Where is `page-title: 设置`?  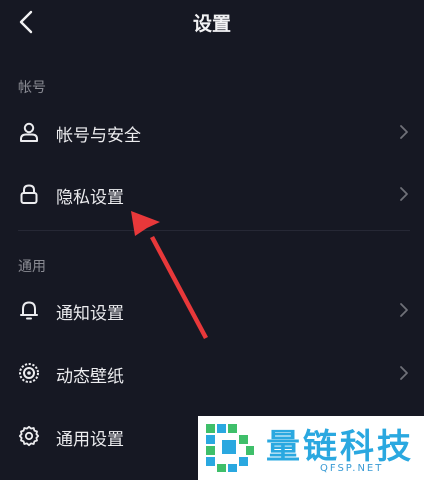 page-title: 设置 is located at coordinates (211, 24).